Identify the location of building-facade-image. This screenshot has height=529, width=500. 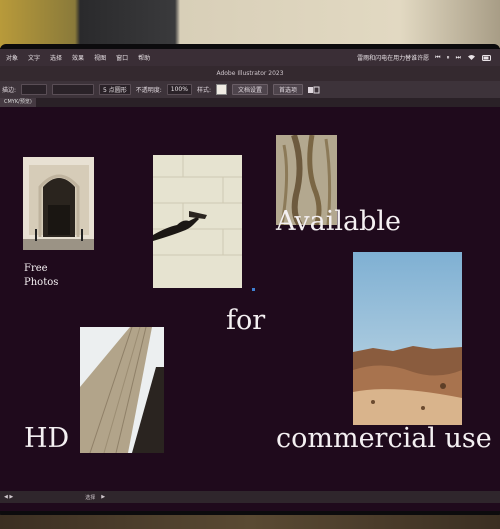
(58, 203).